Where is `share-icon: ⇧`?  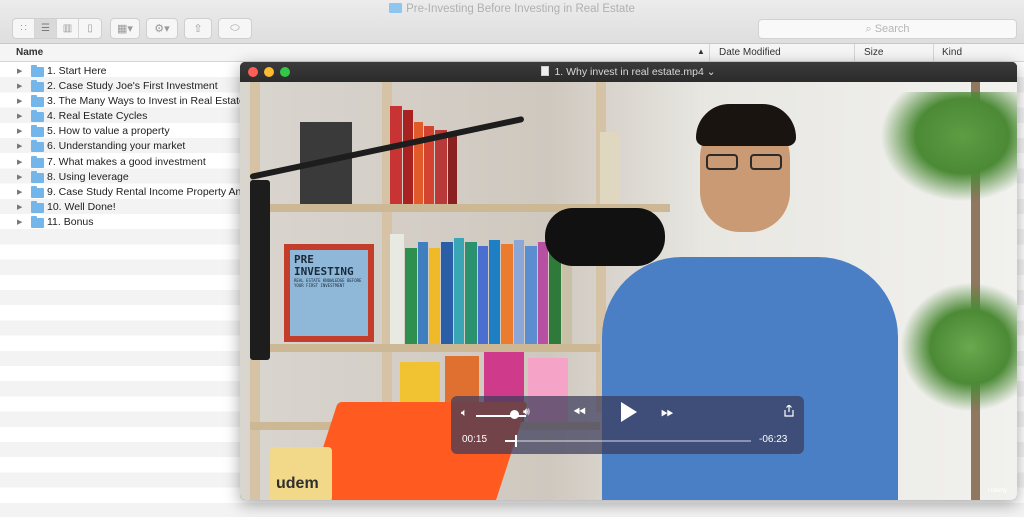
share-icon: ⇧ is located at coordinates (198, 29).